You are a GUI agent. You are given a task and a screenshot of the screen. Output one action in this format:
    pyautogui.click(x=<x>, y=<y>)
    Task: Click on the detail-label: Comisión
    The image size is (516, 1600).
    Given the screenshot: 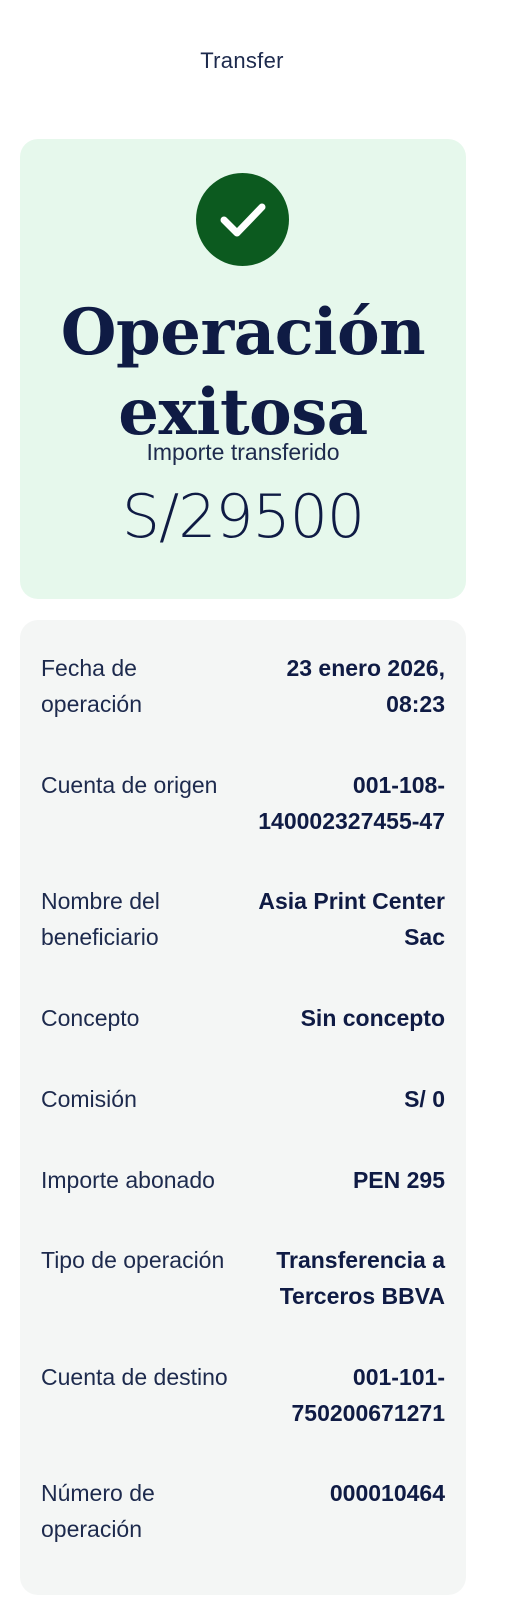 What is the action you would take?
    pyautogui.click(x=89, y=1099)
    